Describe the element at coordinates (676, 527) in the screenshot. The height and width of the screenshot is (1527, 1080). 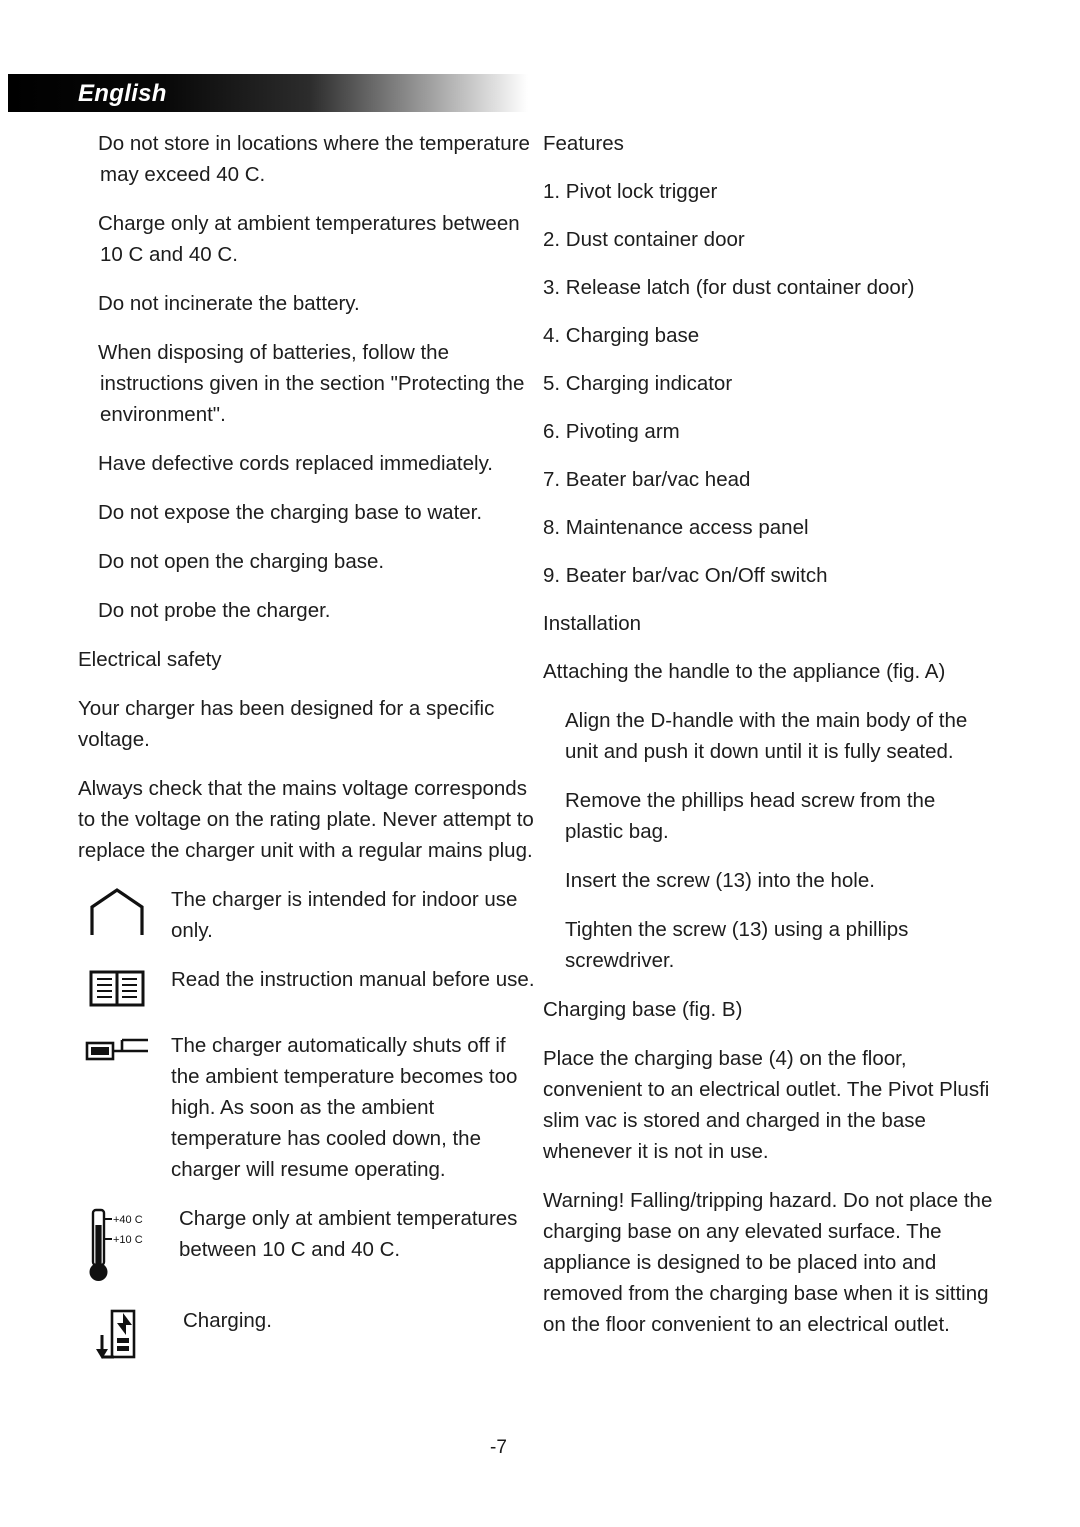
I see `feature-item-8: 8. Maintenance access panel` at that location.